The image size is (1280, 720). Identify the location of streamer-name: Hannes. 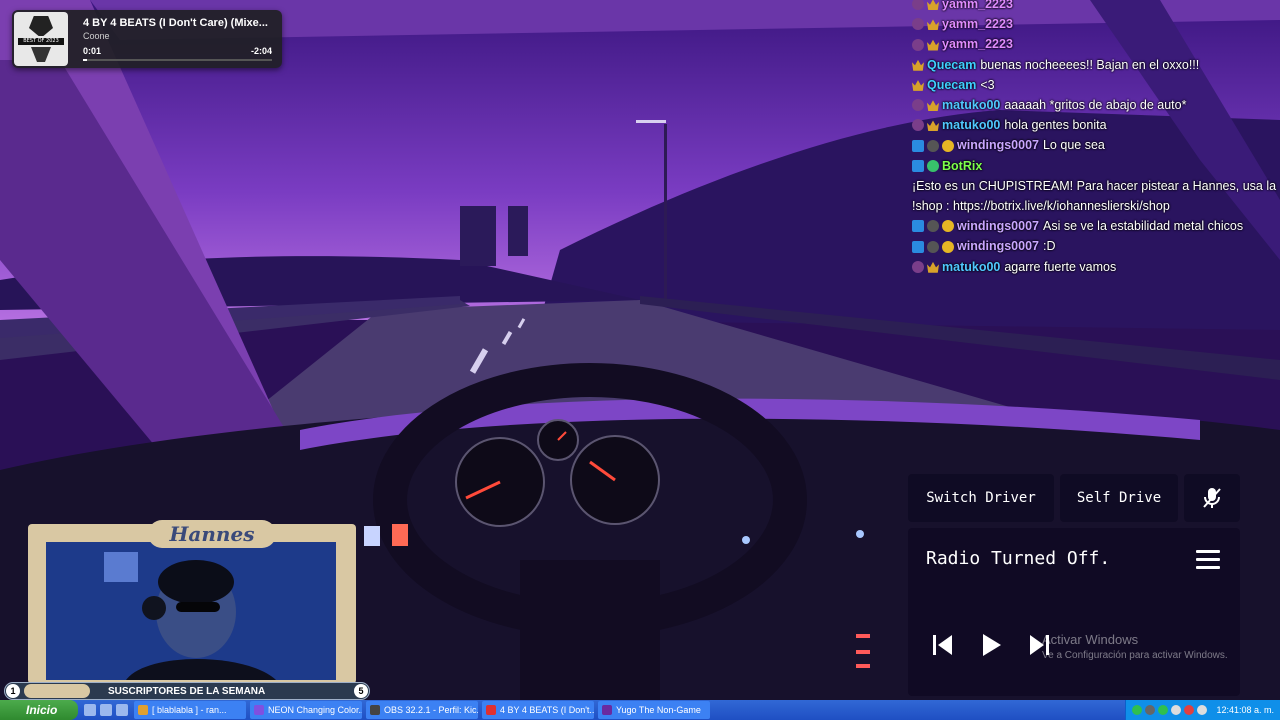
(212, 534).